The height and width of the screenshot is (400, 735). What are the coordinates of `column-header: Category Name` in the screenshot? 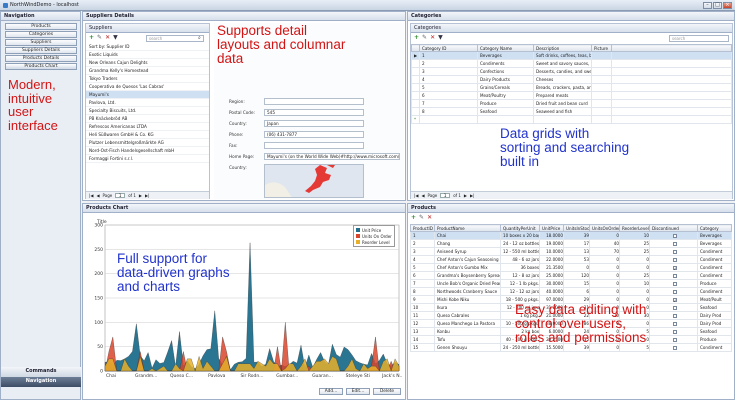 It's located at (505, 48).